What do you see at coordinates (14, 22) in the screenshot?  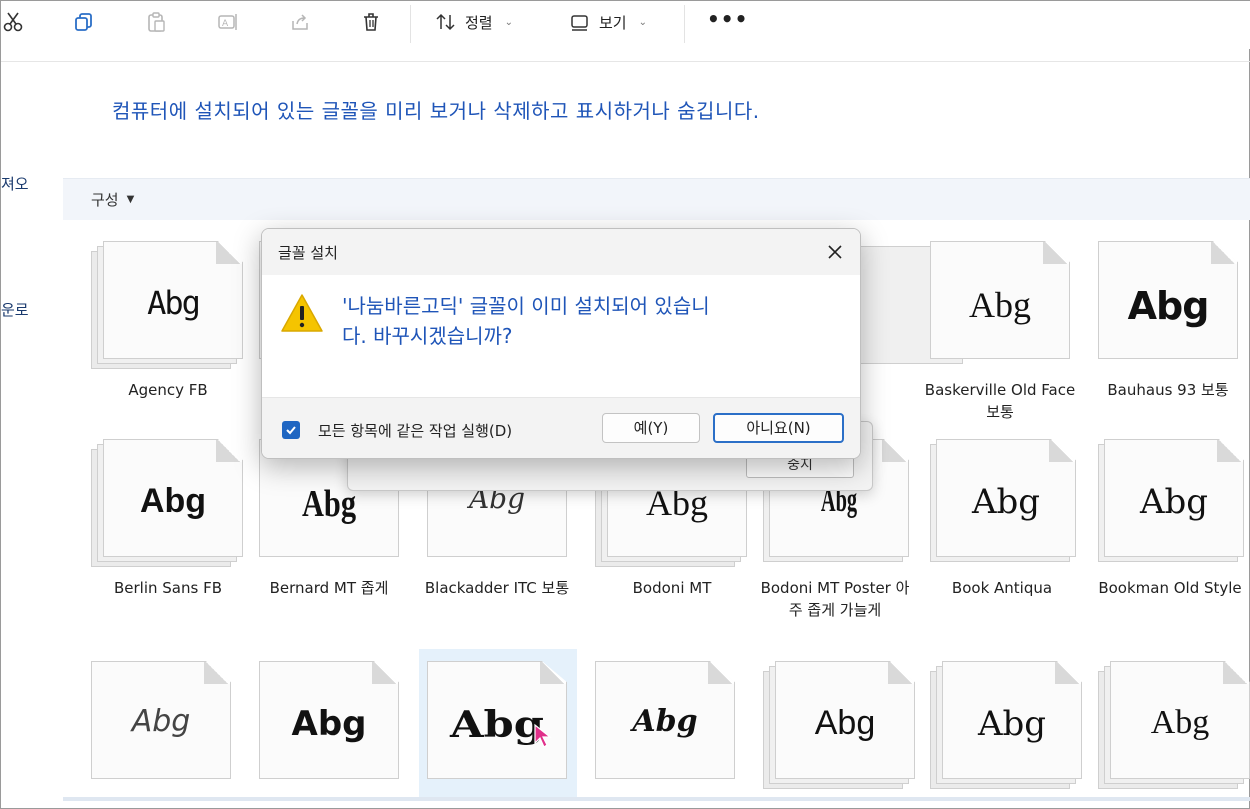 I see `cut-icon` at bounding box center [14, 22].